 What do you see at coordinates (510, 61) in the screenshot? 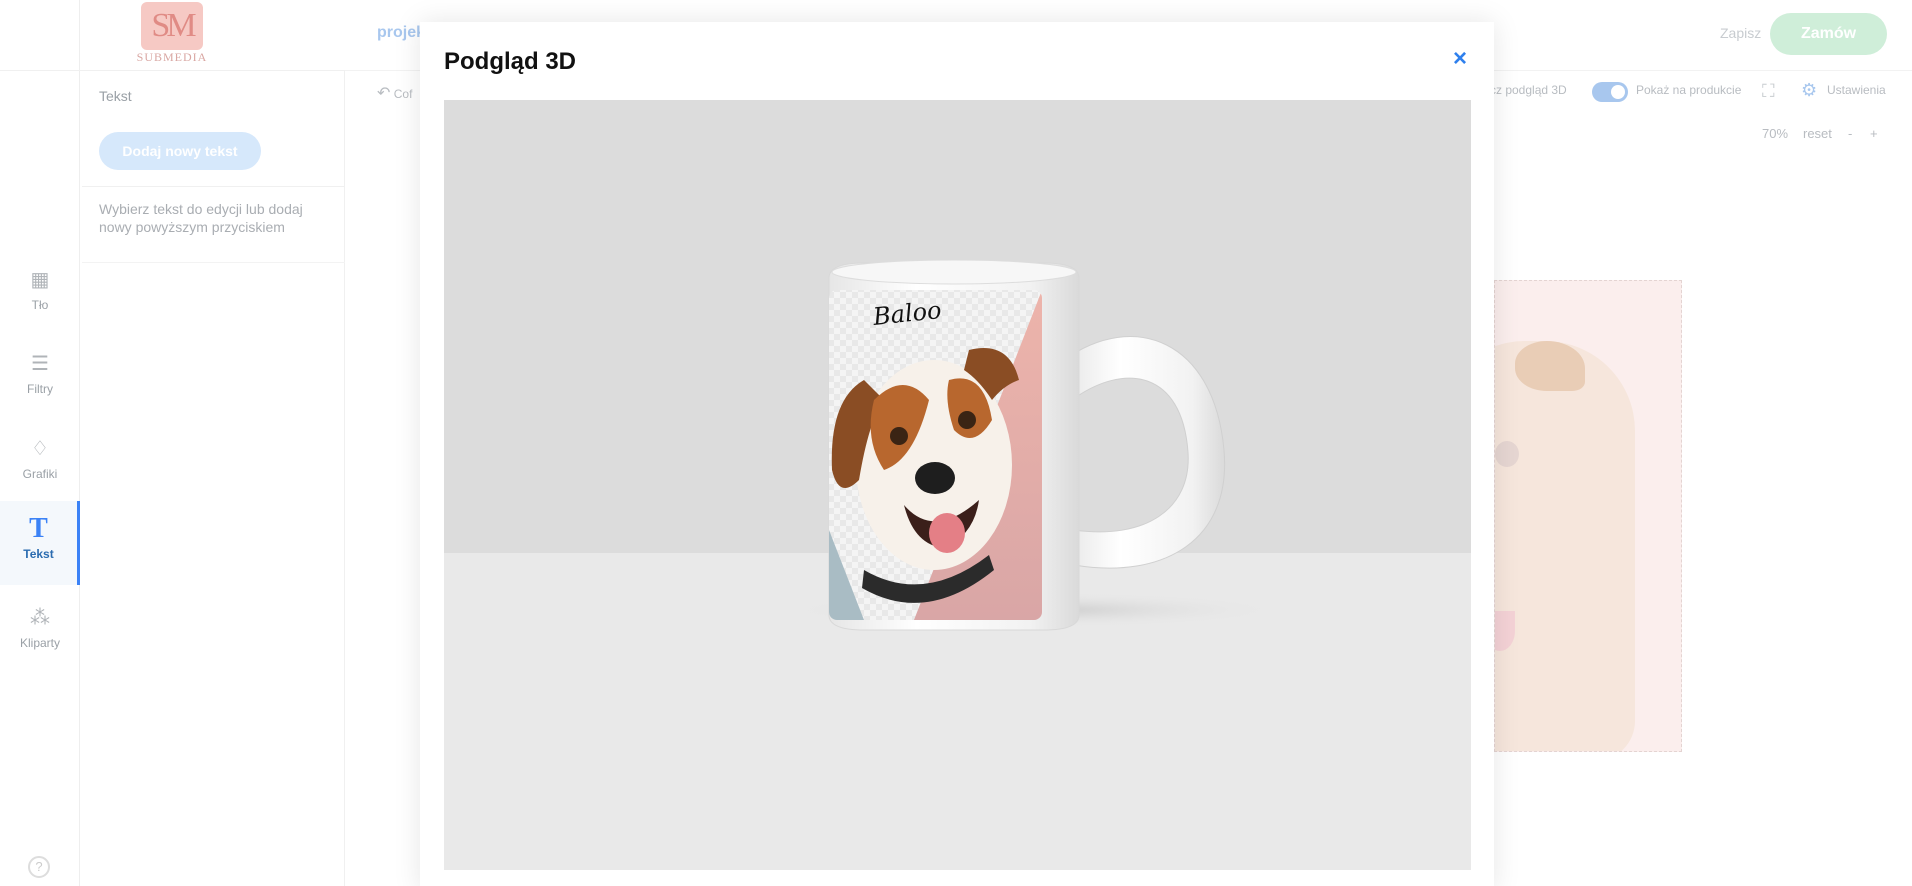
I see `modal-title: Podgląd 3D` at bounding box center [510, 61].